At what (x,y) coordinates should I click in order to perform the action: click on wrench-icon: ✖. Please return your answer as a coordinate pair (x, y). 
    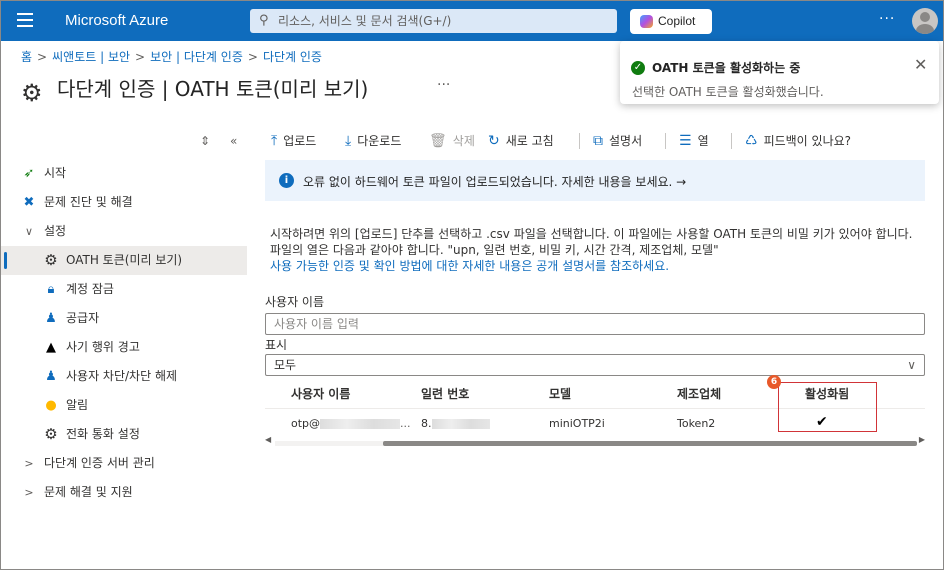
    Looking at the image, I should click on (29, 202).